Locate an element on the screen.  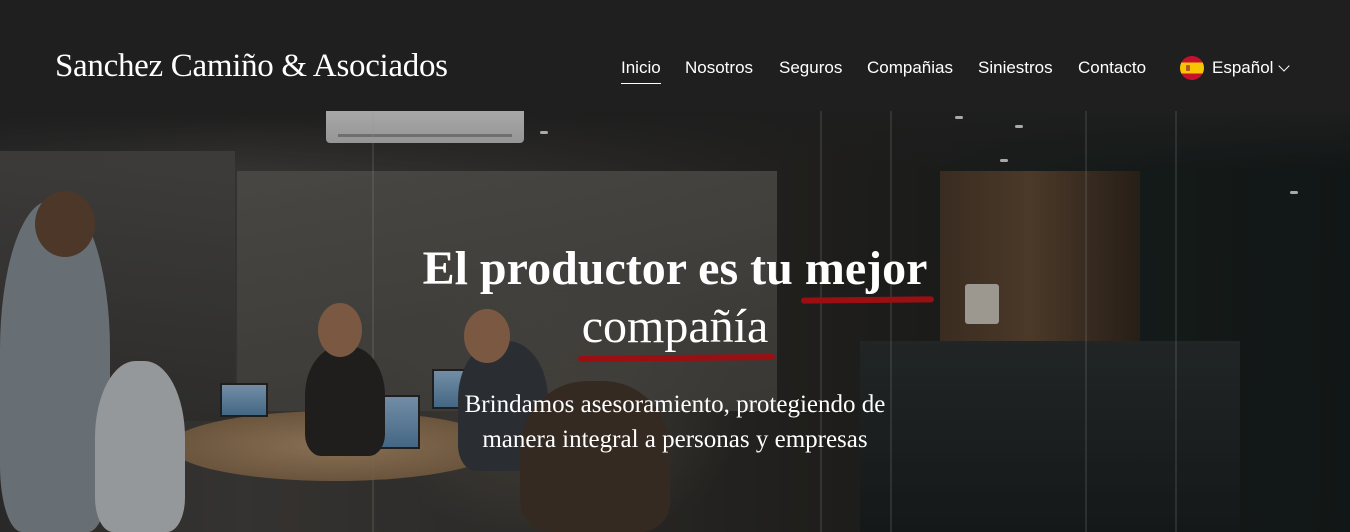
nav-item-companias: Compañias is located at coordinates (910, 68).